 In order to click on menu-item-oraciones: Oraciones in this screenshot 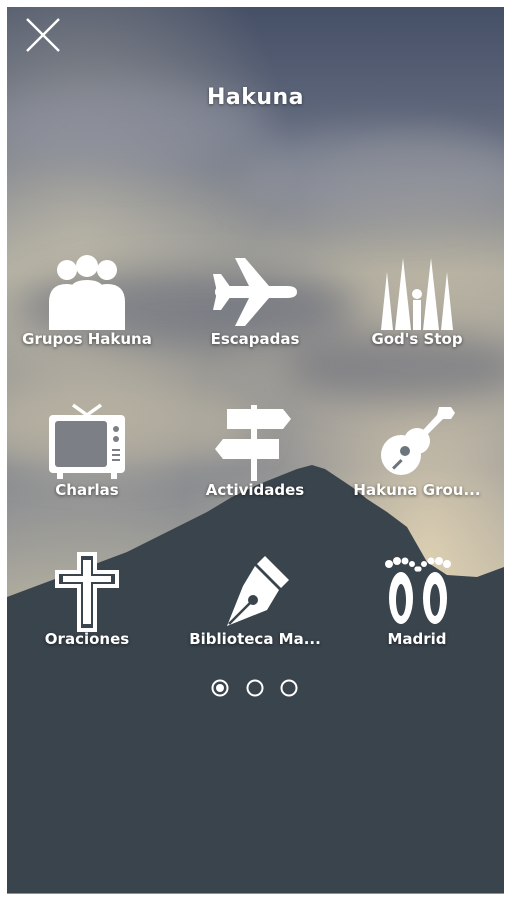, I will do `click(87, 609)`.